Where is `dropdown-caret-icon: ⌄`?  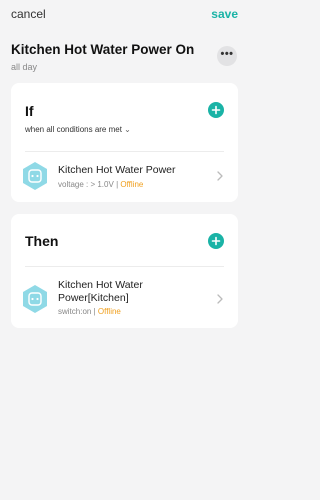
dropdown-caret-icon: ⌄ is located at coordinates (126, 129).